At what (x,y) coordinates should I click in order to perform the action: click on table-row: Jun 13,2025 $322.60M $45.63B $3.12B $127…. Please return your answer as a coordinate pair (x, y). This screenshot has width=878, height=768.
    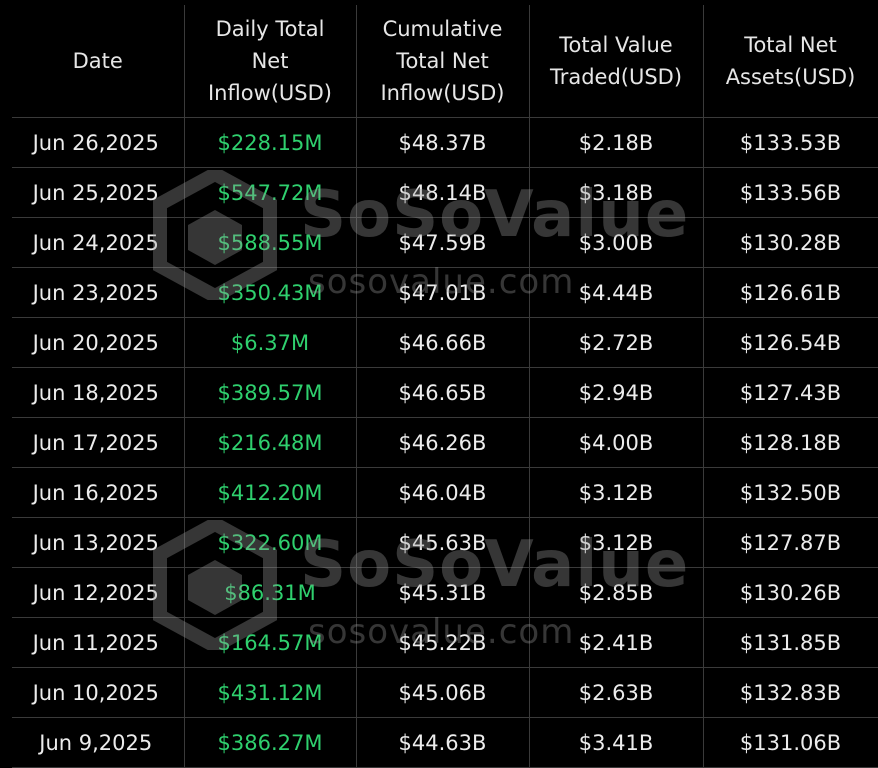
    Looking at the image, I should click on (445, 542).